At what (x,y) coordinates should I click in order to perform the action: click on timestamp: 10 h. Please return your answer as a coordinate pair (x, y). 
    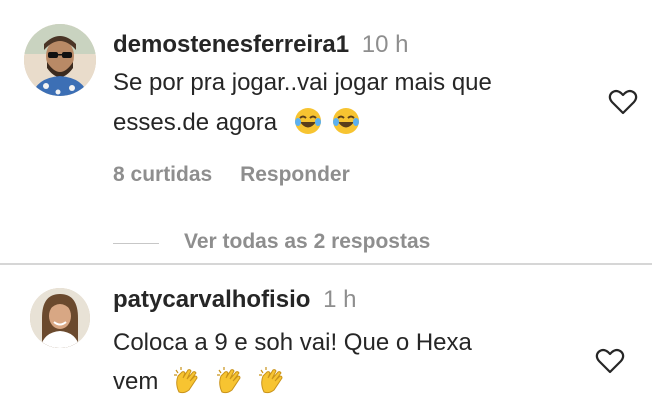
    Looking at the image, I should click on (385, 44).